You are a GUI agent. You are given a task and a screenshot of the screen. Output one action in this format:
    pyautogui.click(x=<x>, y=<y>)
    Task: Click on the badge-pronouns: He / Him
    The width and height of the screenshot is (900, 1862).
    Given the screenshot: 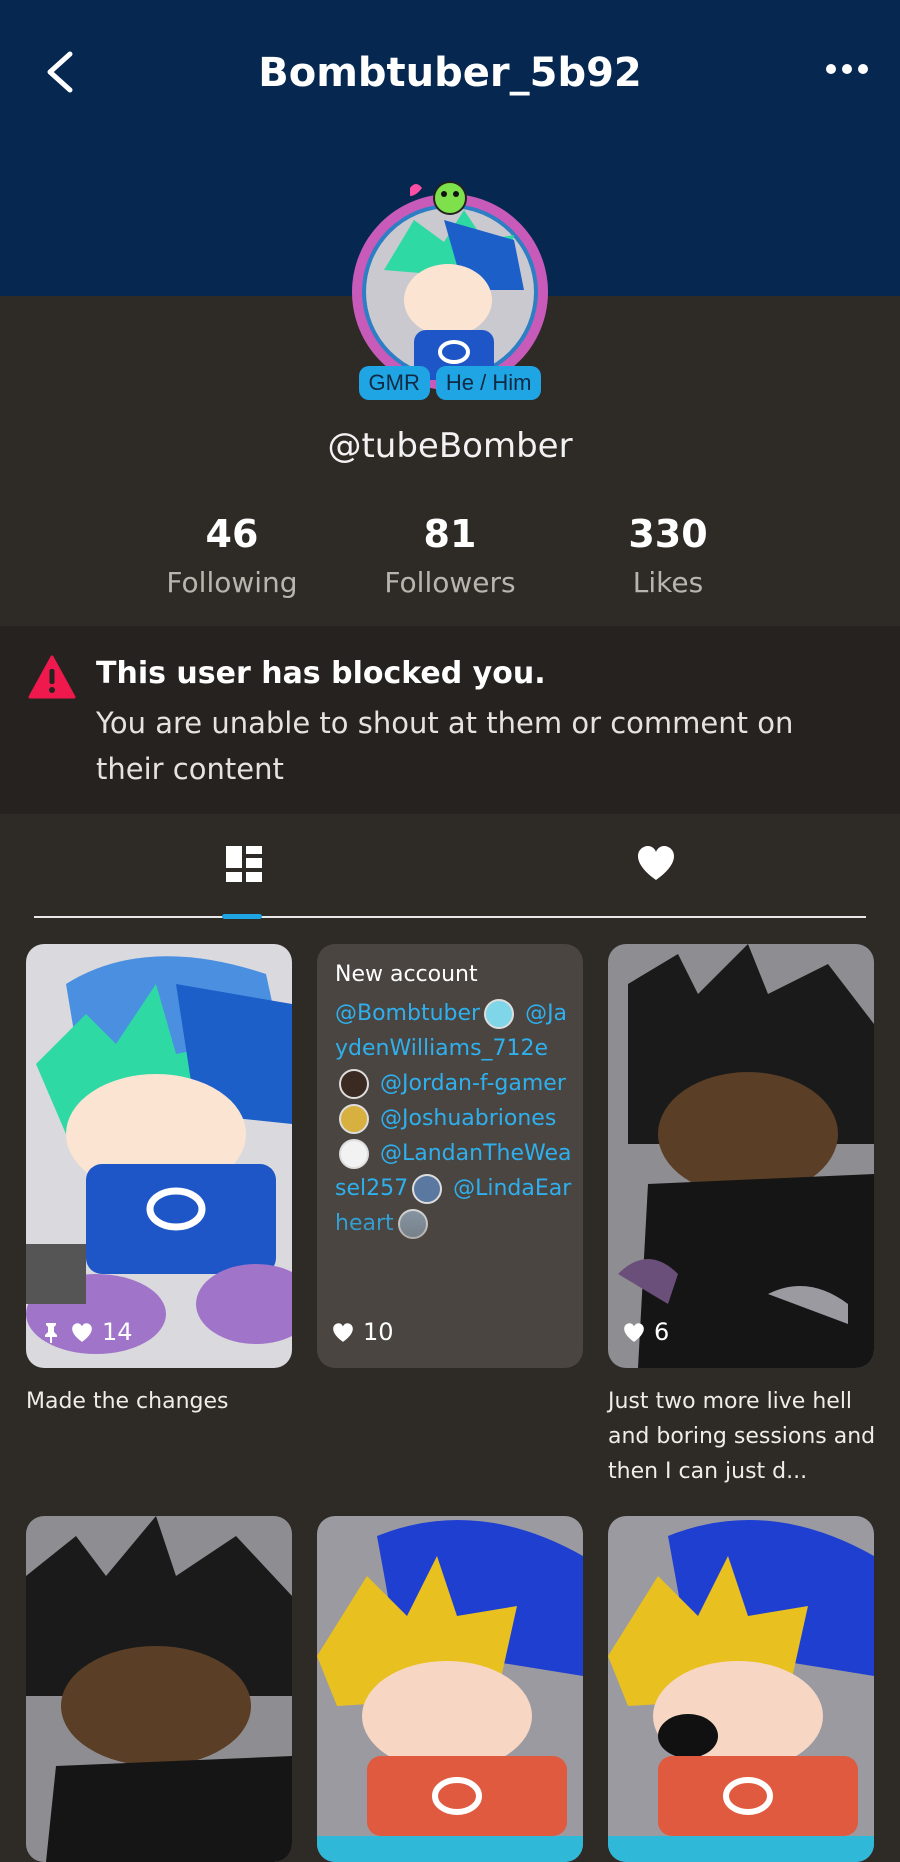 What is the action you would take?
    pyautogui.click(x=488, y=383)
    